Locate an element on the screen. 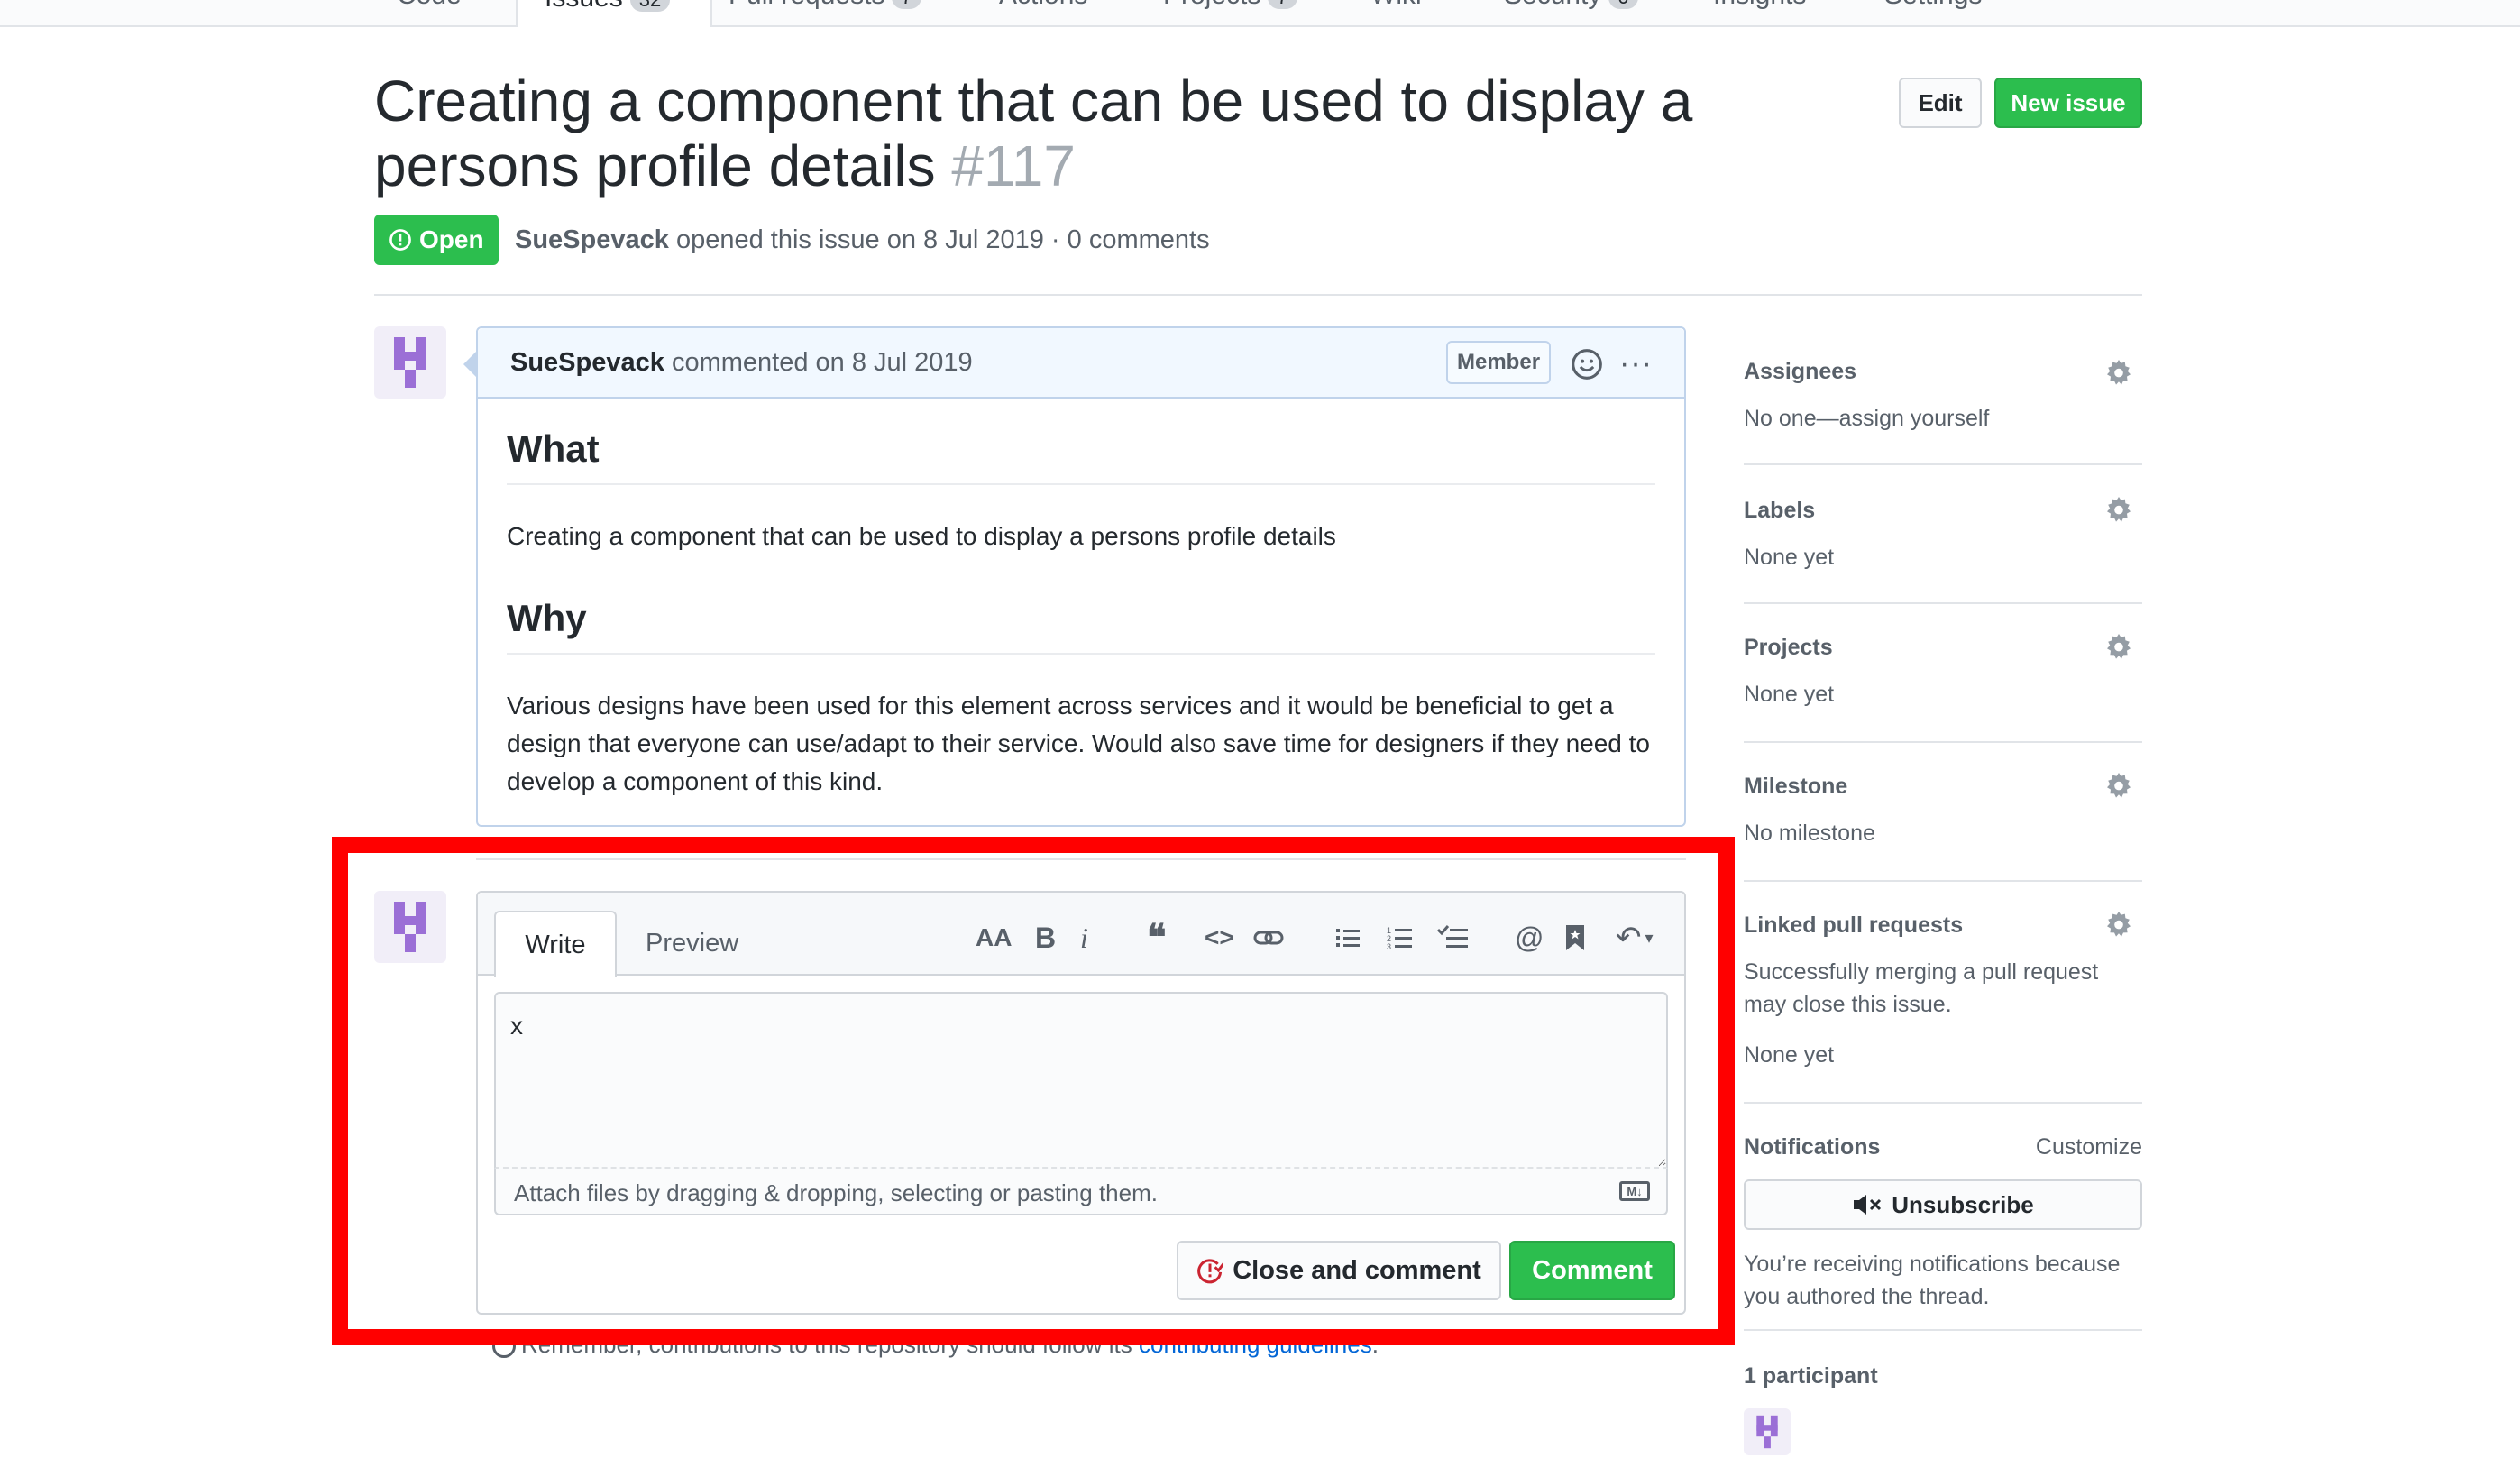 This screenshot has height=1458, width=2520. sidebar-title: Milestone is located at coordinates (1795, 787).